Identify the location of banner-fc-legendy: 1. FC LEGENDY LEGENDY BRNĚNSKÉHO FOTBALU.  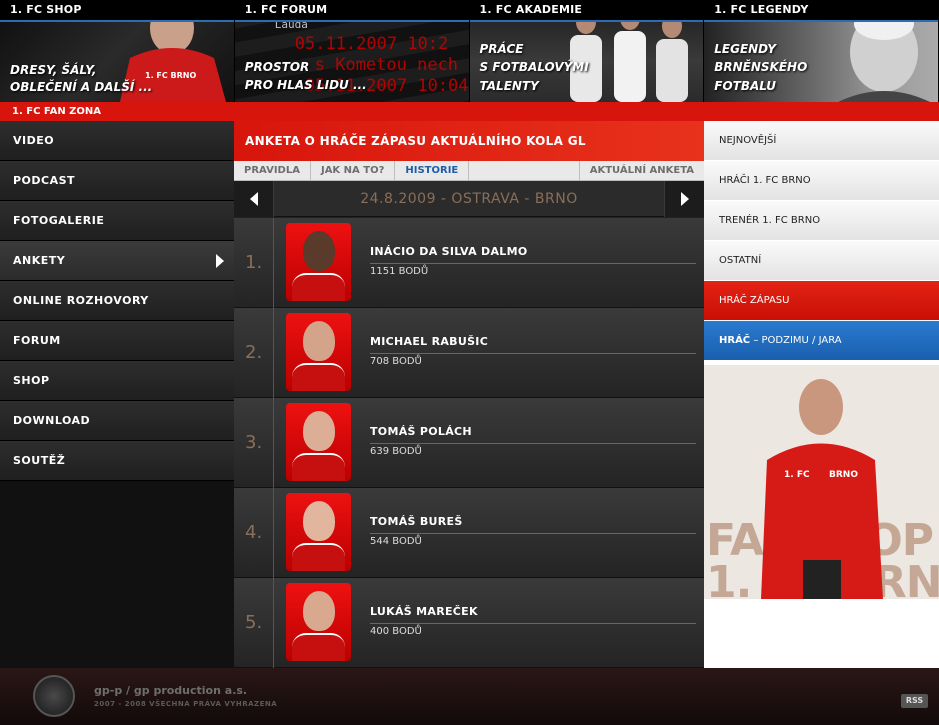
(821, 51).